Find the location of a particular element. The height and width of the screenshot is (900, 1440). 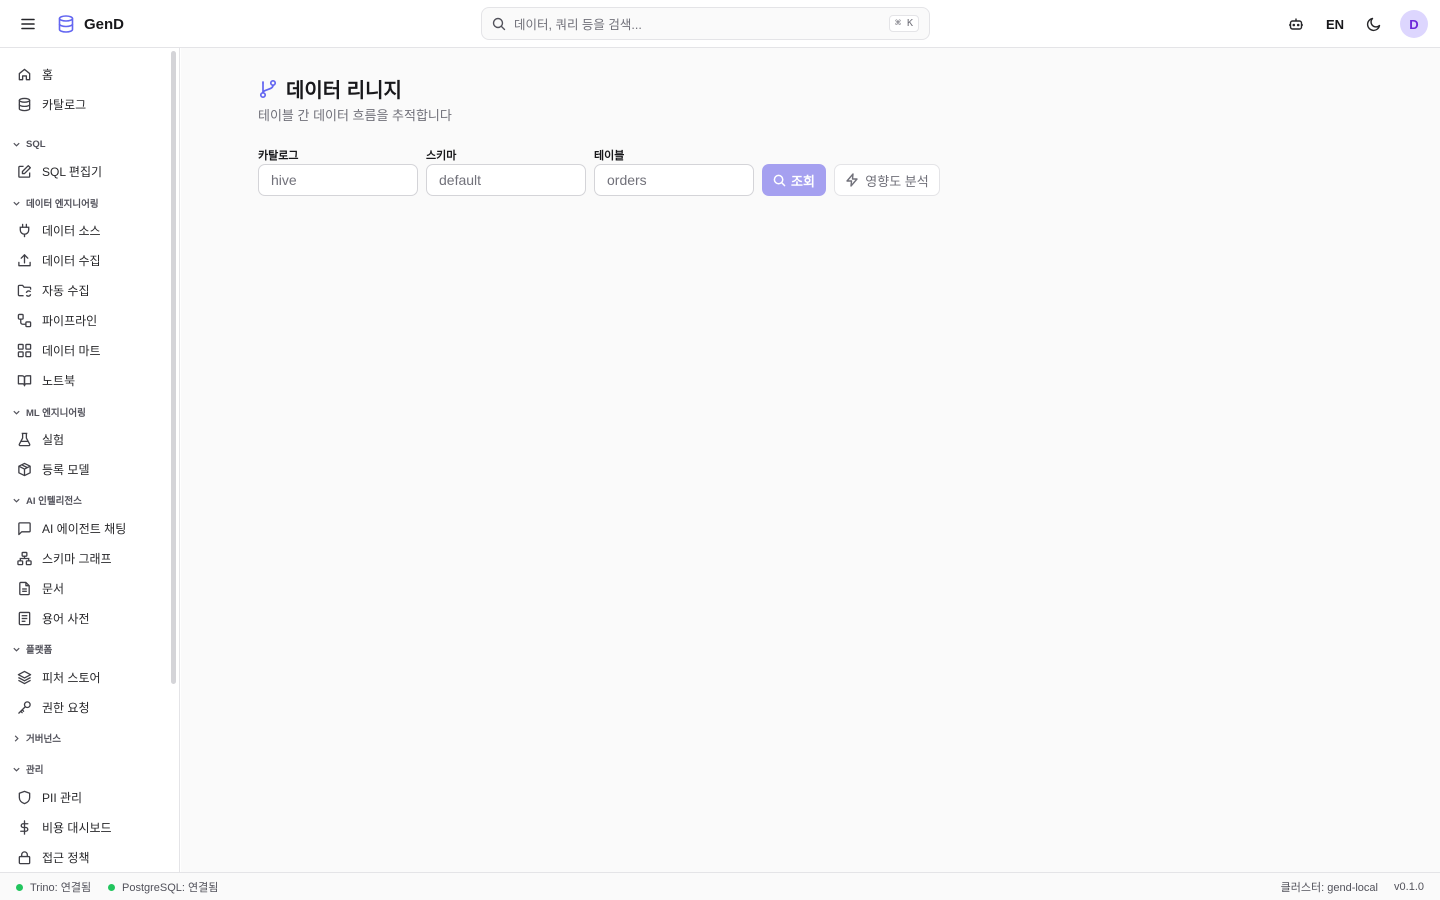

message-square-icon is located at coordinates (24, 528).